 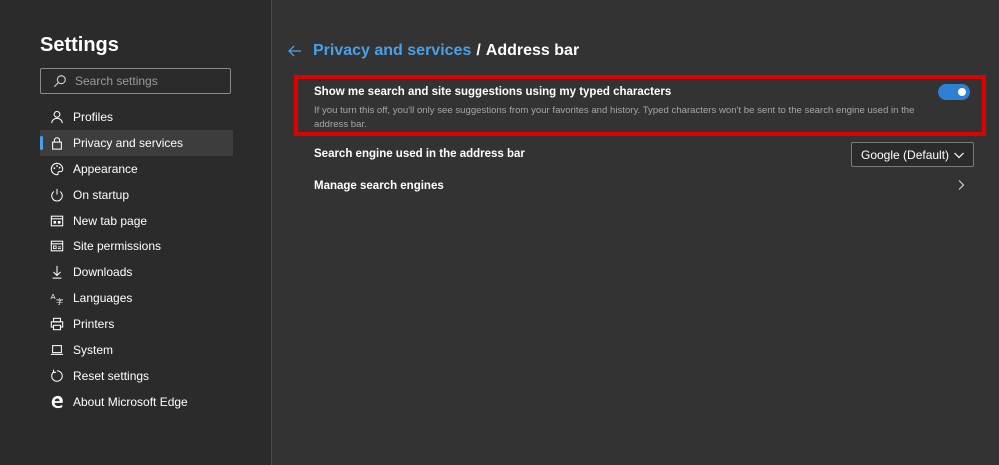 I want to click on sidebar-item-label: Appearance, so click(x=105, y=168).